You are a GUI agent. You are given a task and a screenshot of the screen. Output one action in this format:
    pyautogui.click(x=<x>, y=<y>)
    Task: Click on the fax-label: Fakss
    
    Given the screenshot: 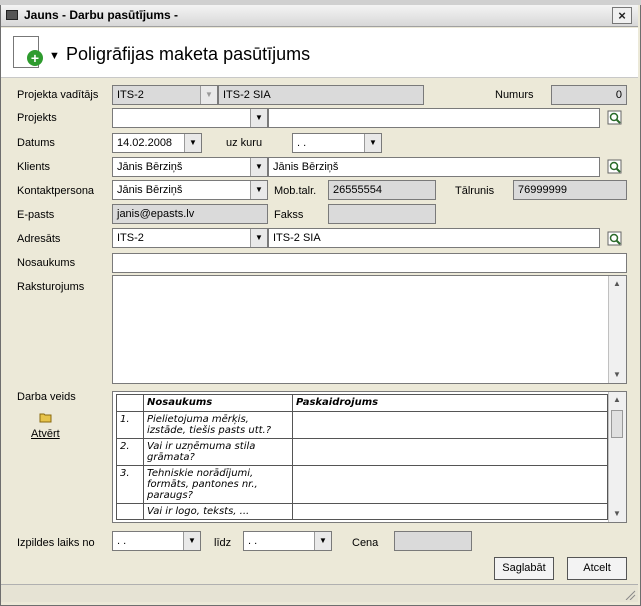 What is the action you would take?
    pyautogui.click(x=289, y=215)
    